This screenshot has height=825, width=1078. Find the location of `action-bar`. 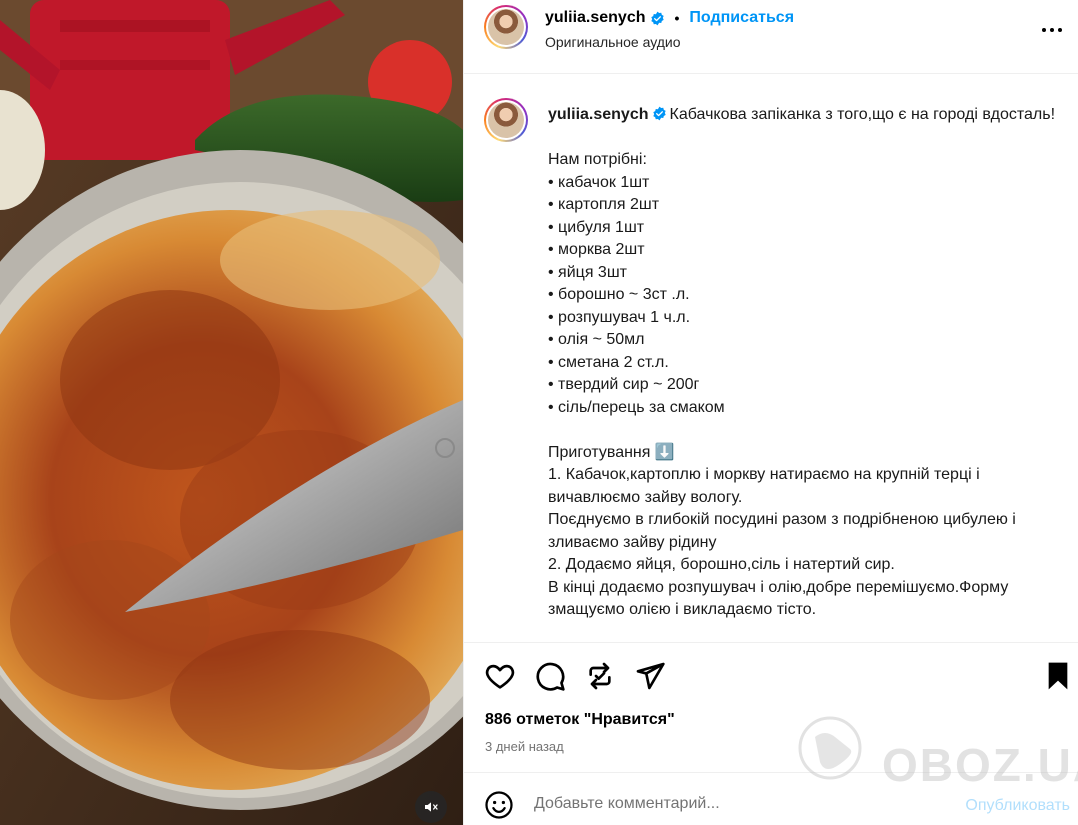

action-bar is located at coordinates (771, 676).